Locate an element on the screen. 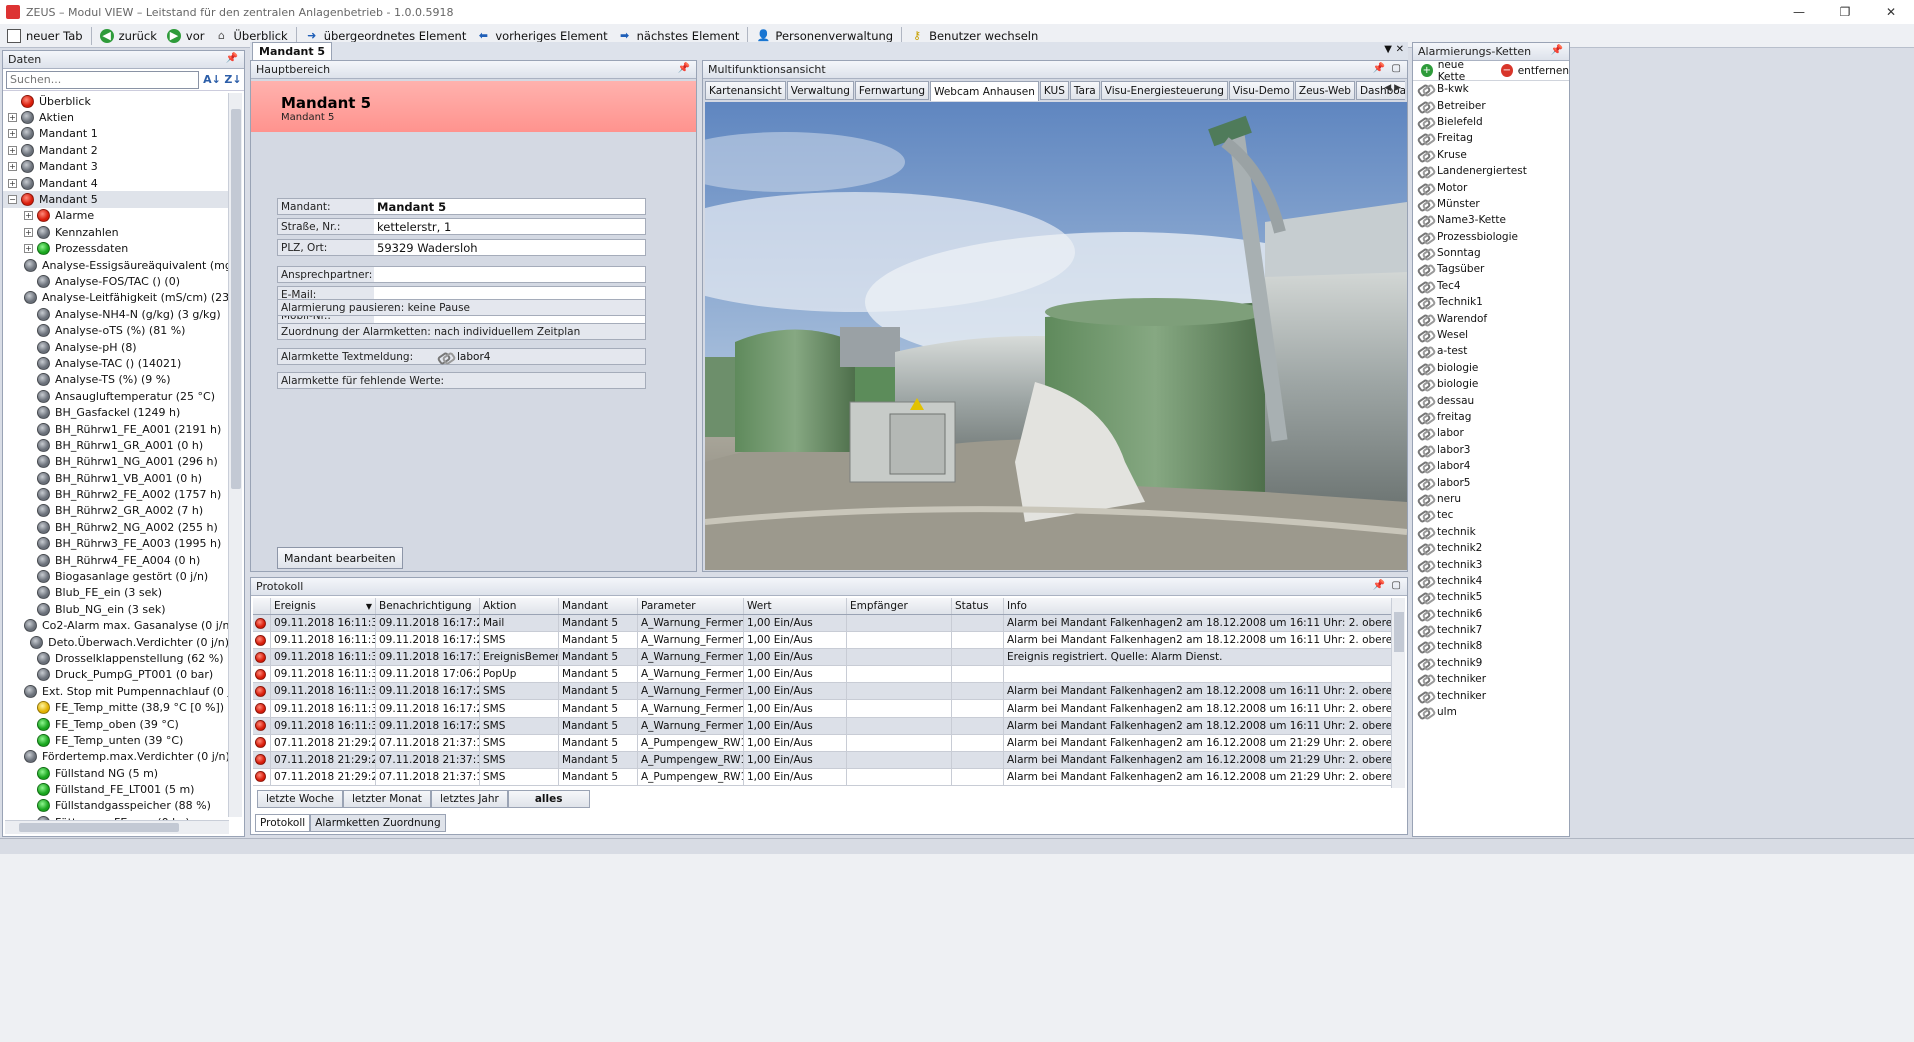 This screenshot has height=1042, width=1914. alarm-chain-item: technik4 is located at coordinates (1491, 581).